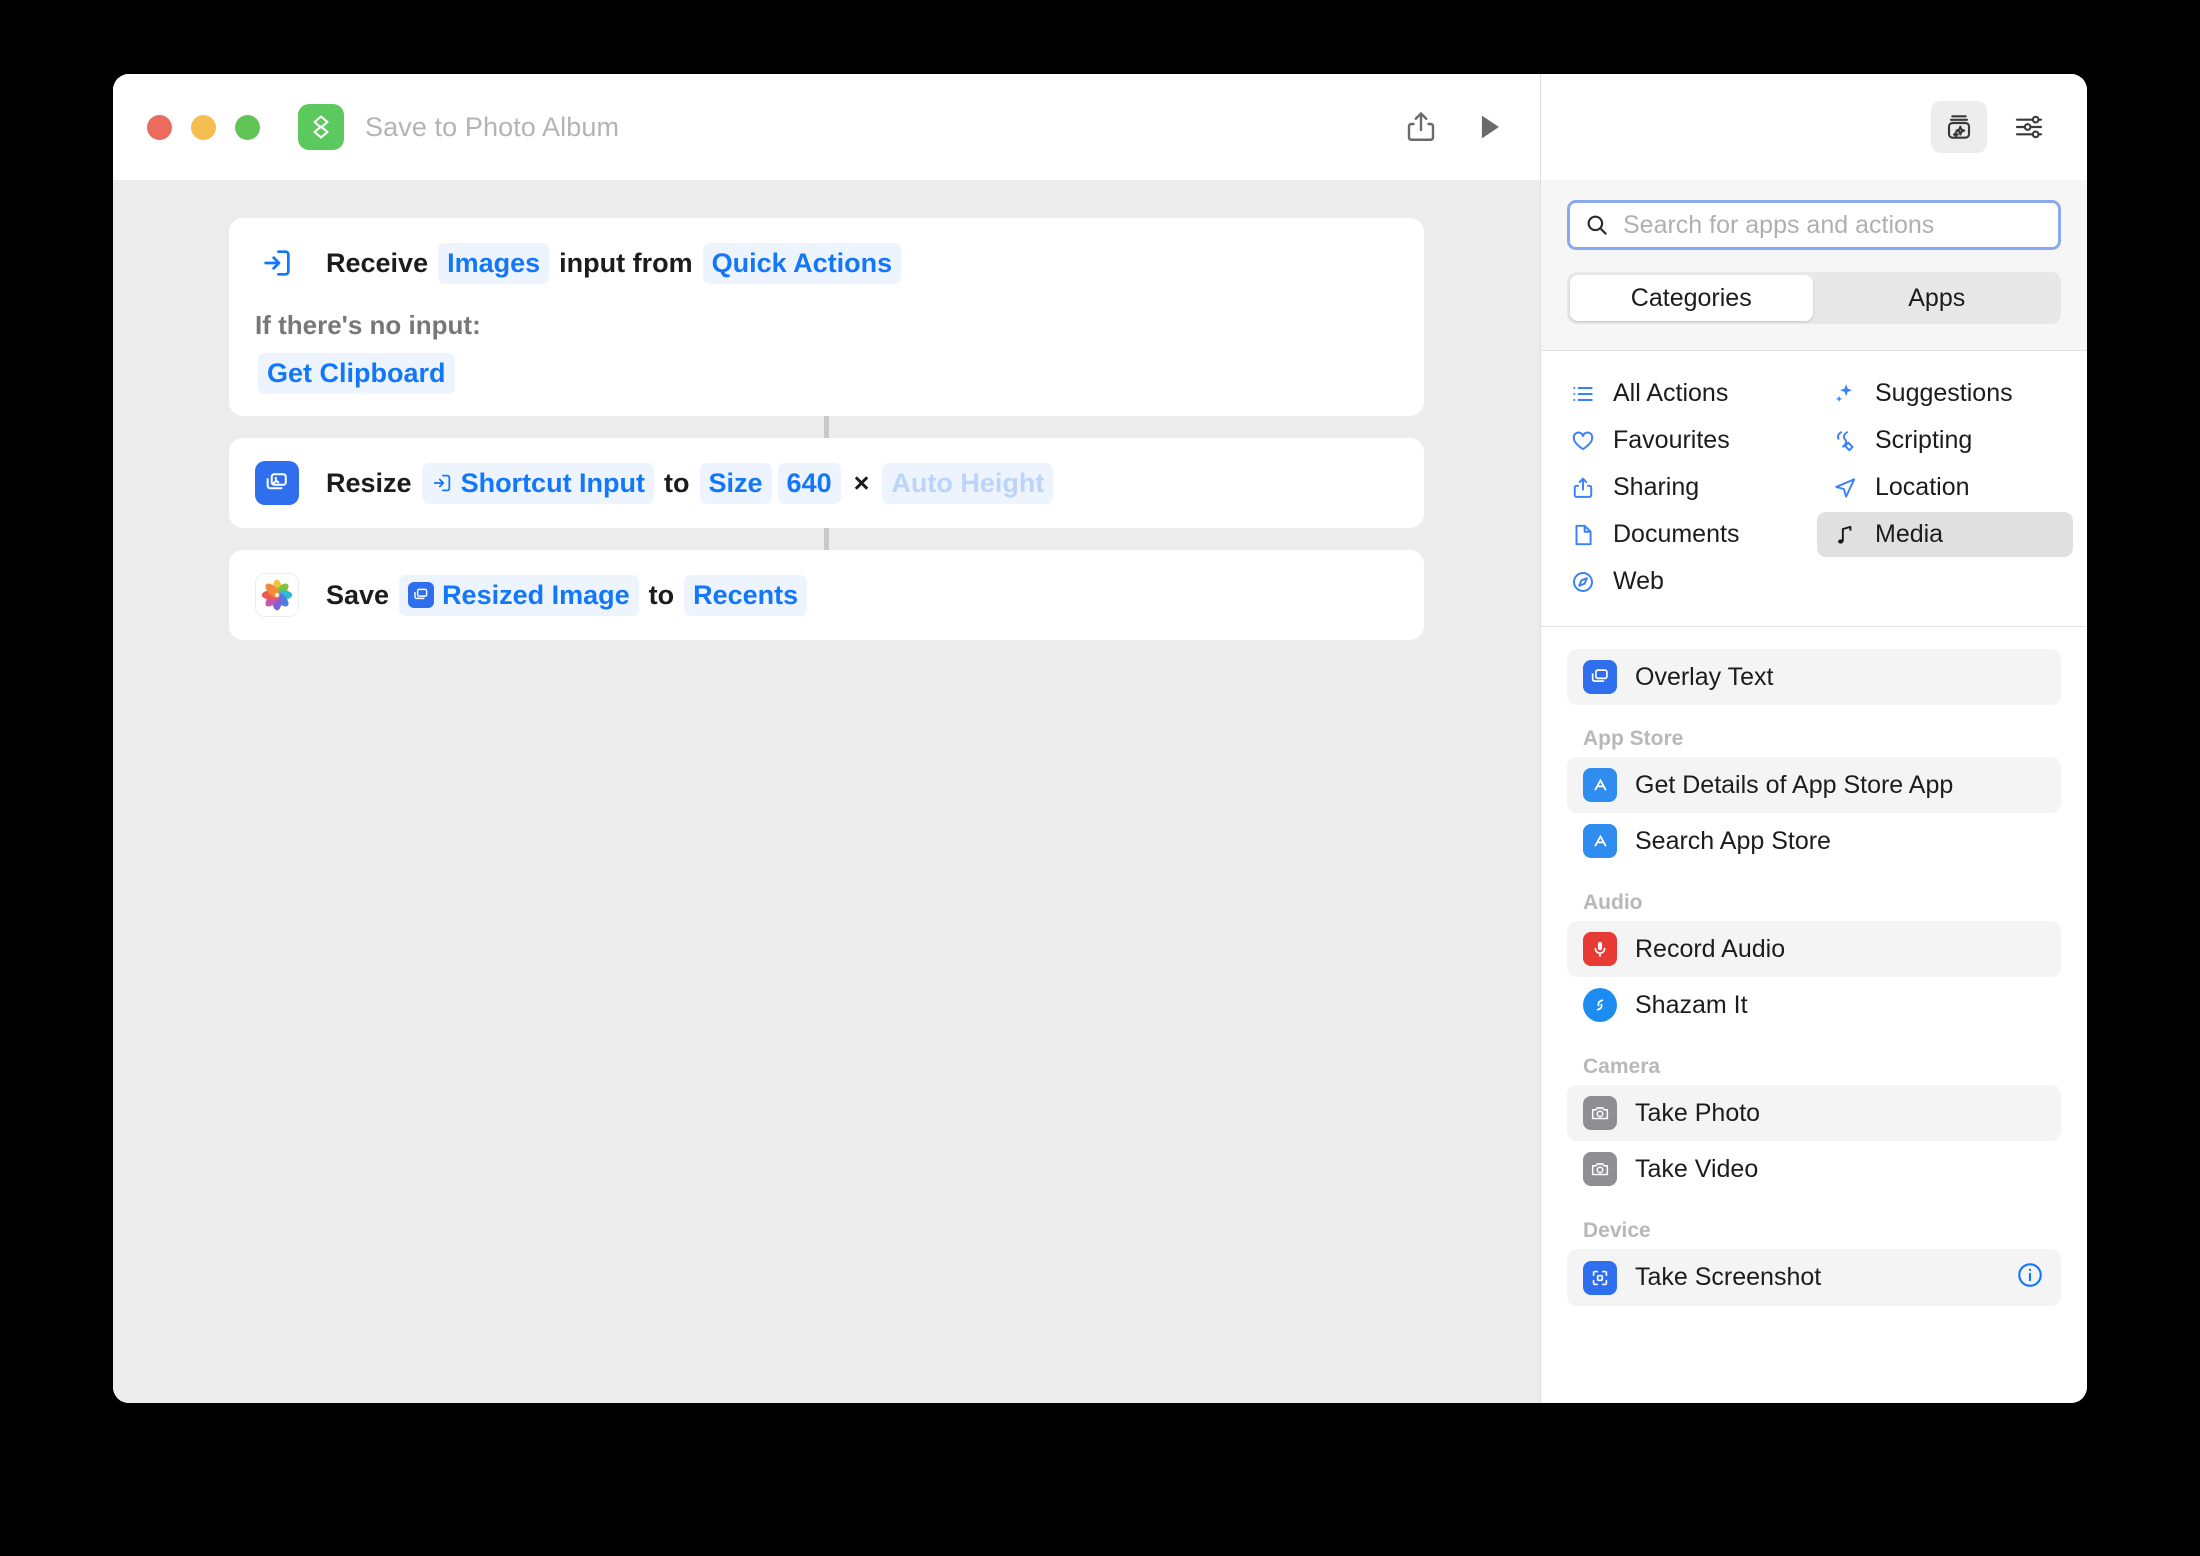  Describe the element at coordinates (802, 263) in the screenshot. I see `input-source-token: Quick Actions` at that location.